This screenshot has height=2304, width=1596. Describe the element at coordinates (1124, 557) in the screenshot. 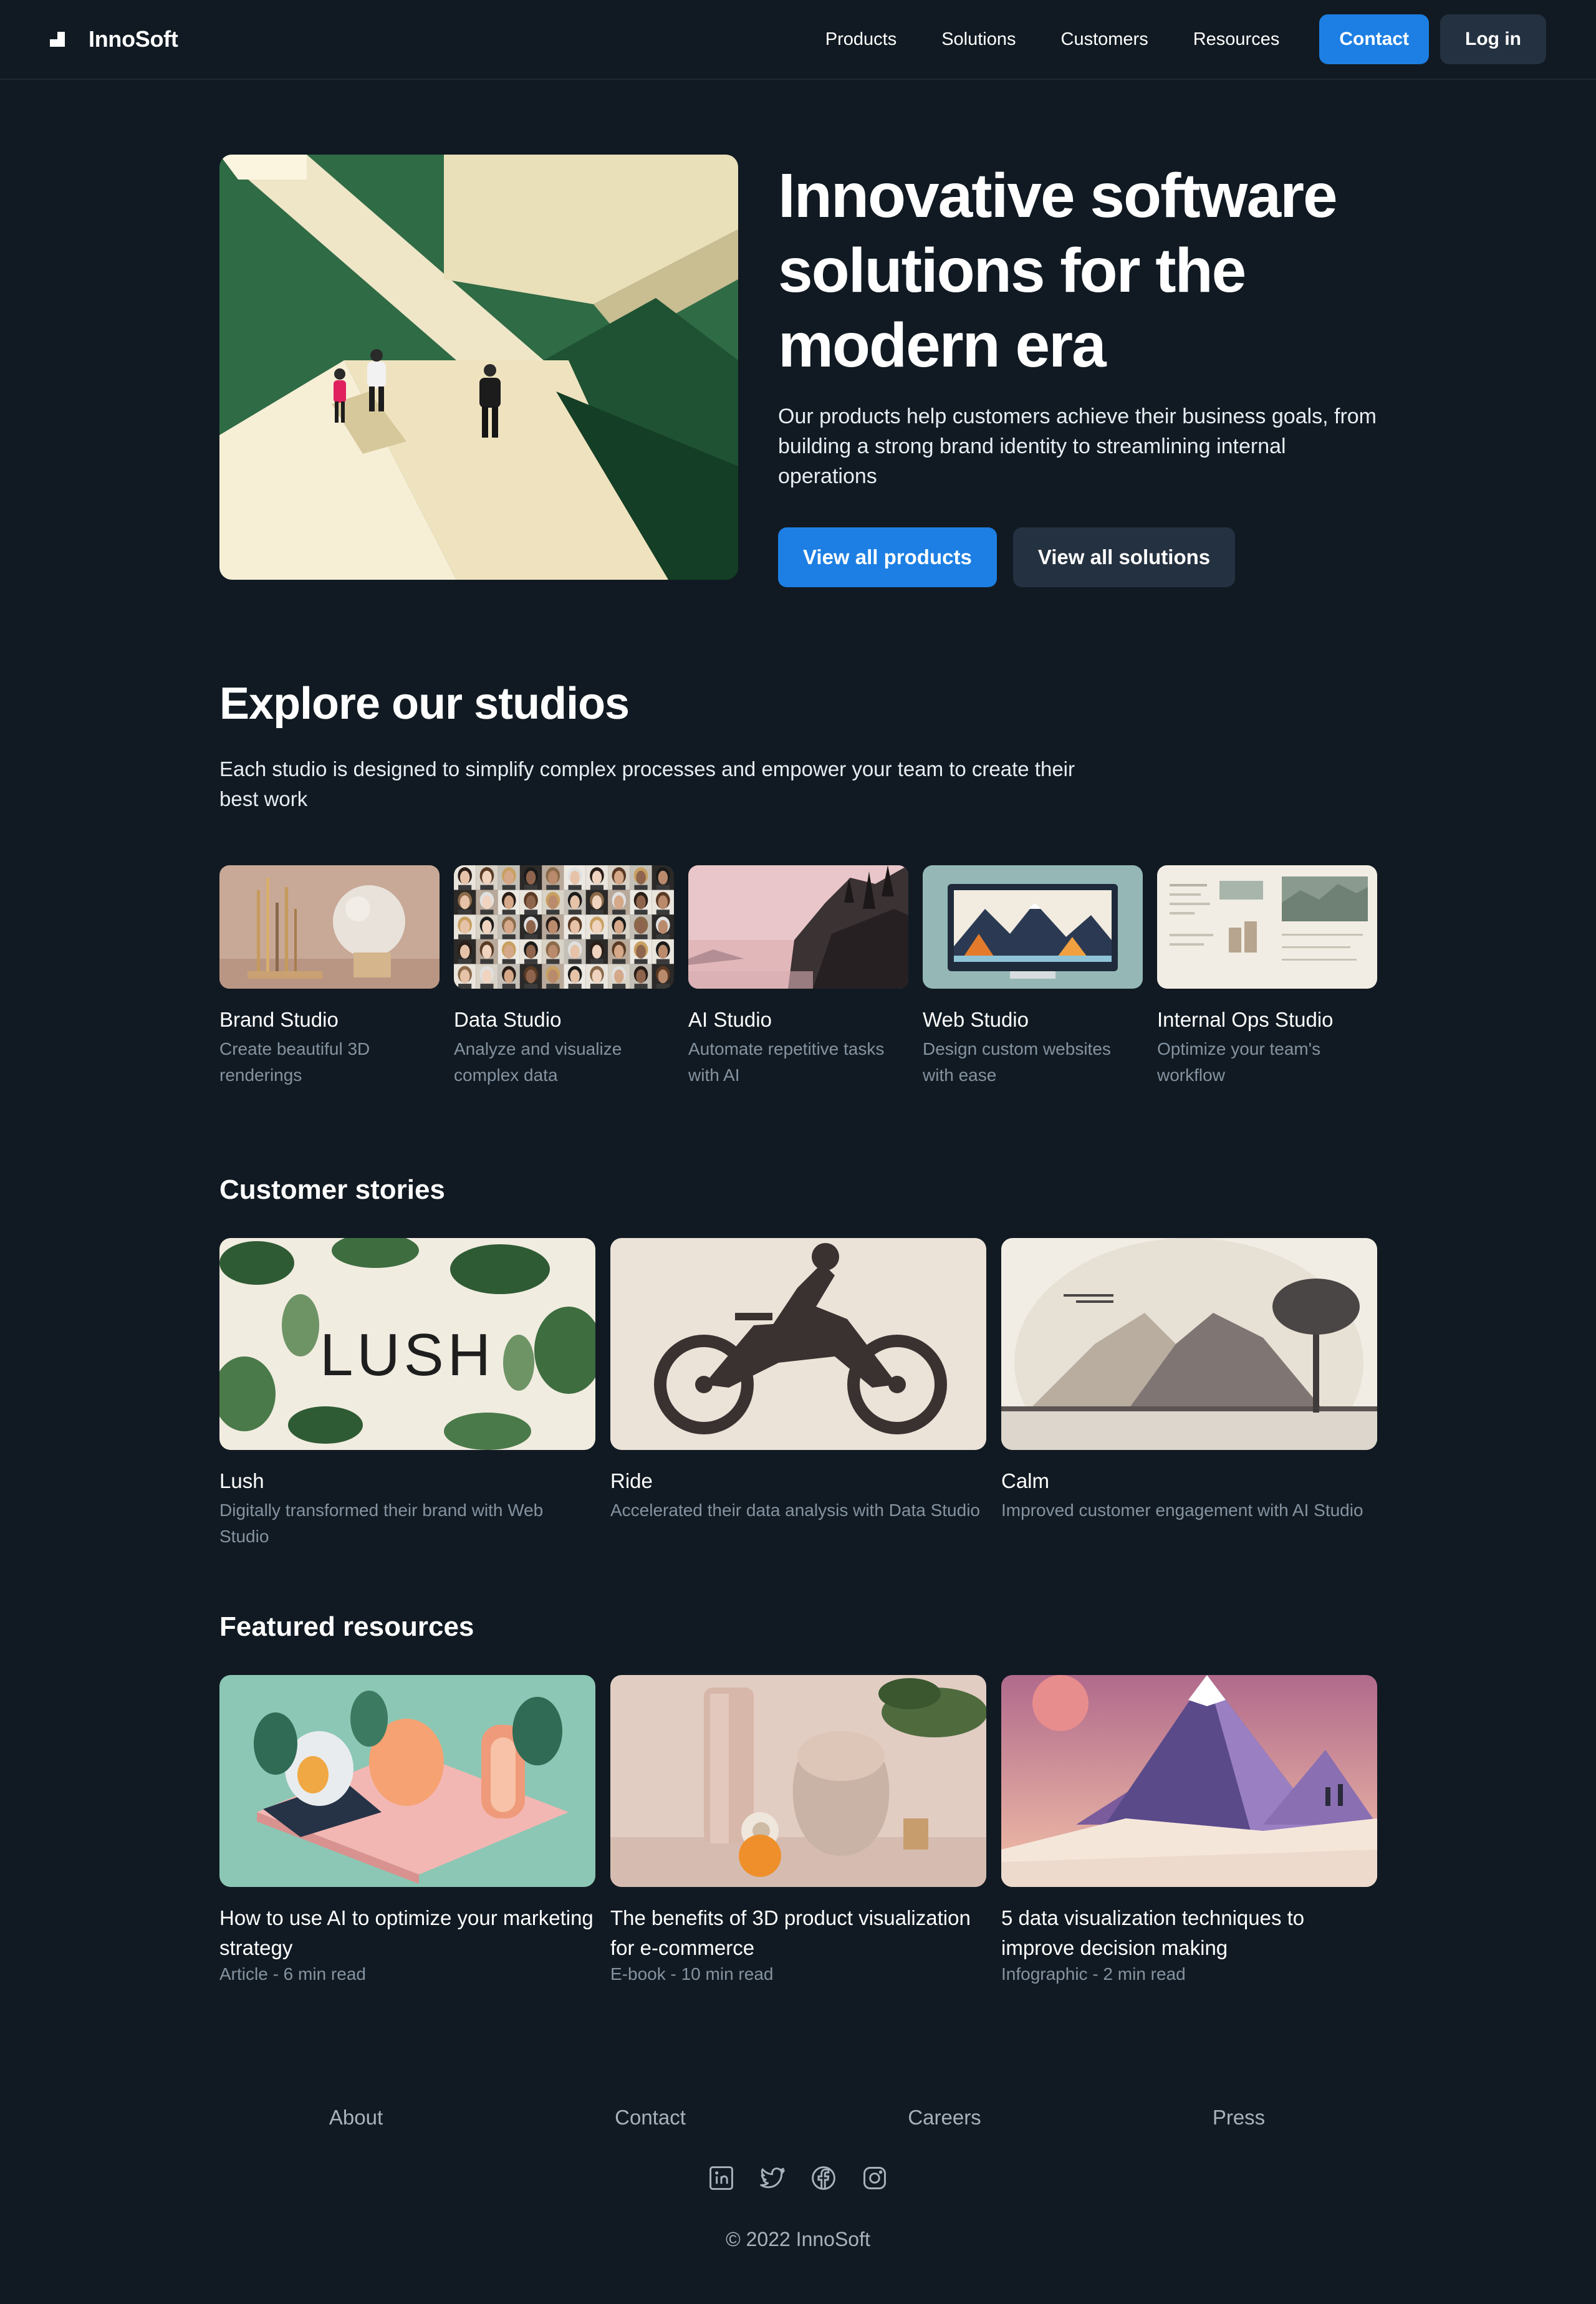

I see `view-all-solutions-button: View all solutions` at that location.